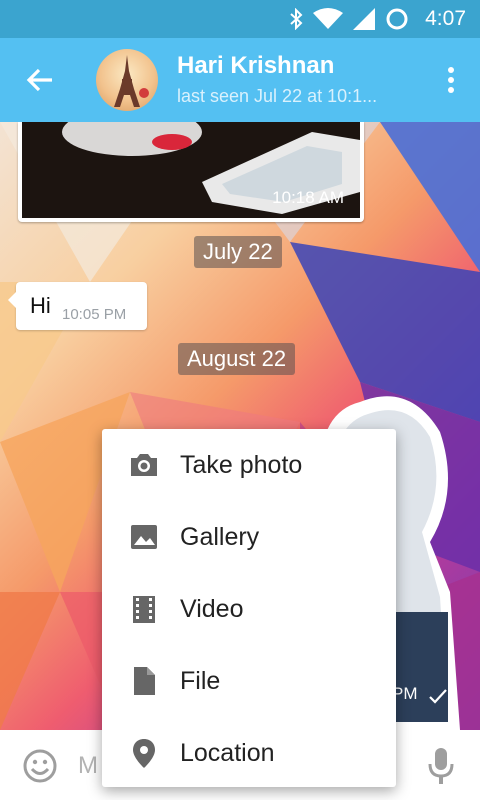  What do you see at coordinates (238, 252) in the screenshot?
I see `date-separator: July 22` at bounding box center [238, 252].